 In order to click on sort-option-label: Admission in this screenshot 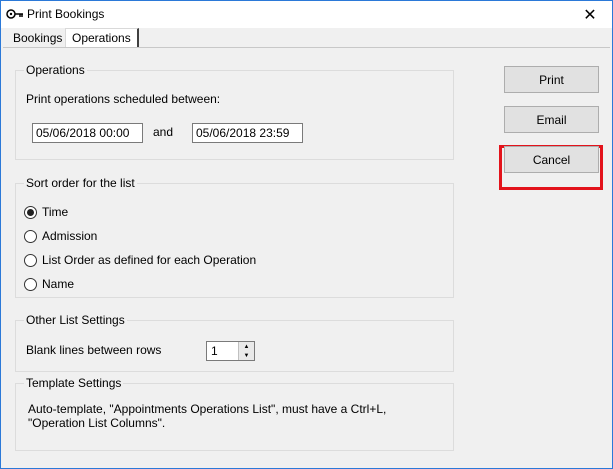, I will do `click(70, 236)`.